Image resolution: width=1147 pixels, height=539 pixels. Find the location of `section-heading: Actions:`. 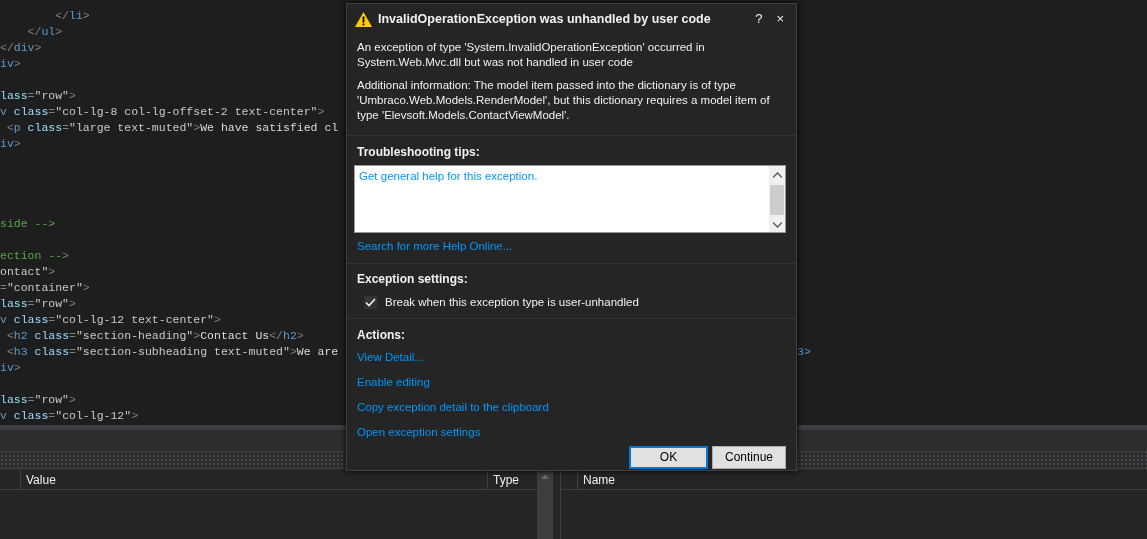

section-heading: Actions: is located at coordinates (381, 334).